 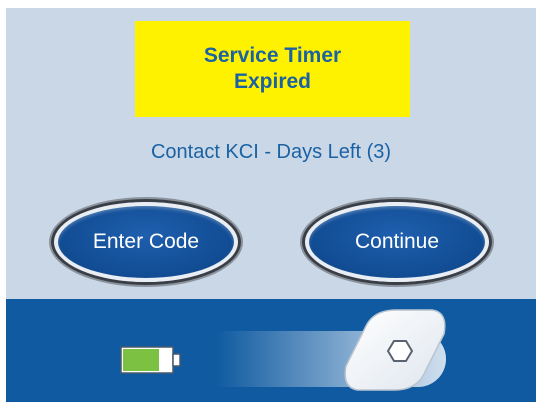 What do you see at coordinates (146, 242) in the screenshot?
I see `enter-code-button: Enter Code` at bounding box center [146, 242].